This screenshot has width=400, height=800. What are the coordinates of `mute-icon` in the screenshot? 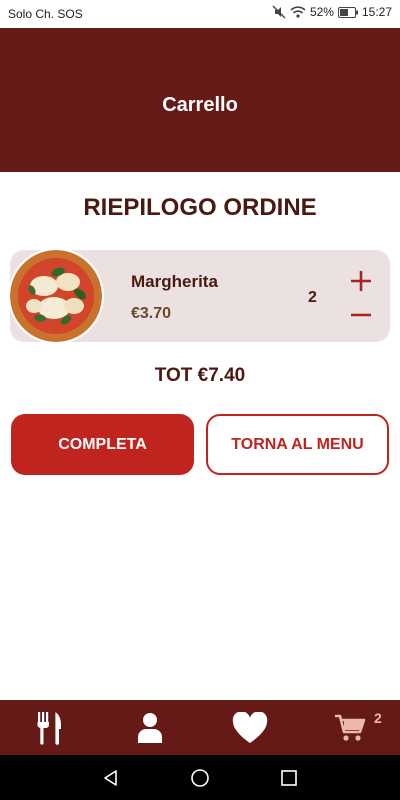 It's located at (279, 12).